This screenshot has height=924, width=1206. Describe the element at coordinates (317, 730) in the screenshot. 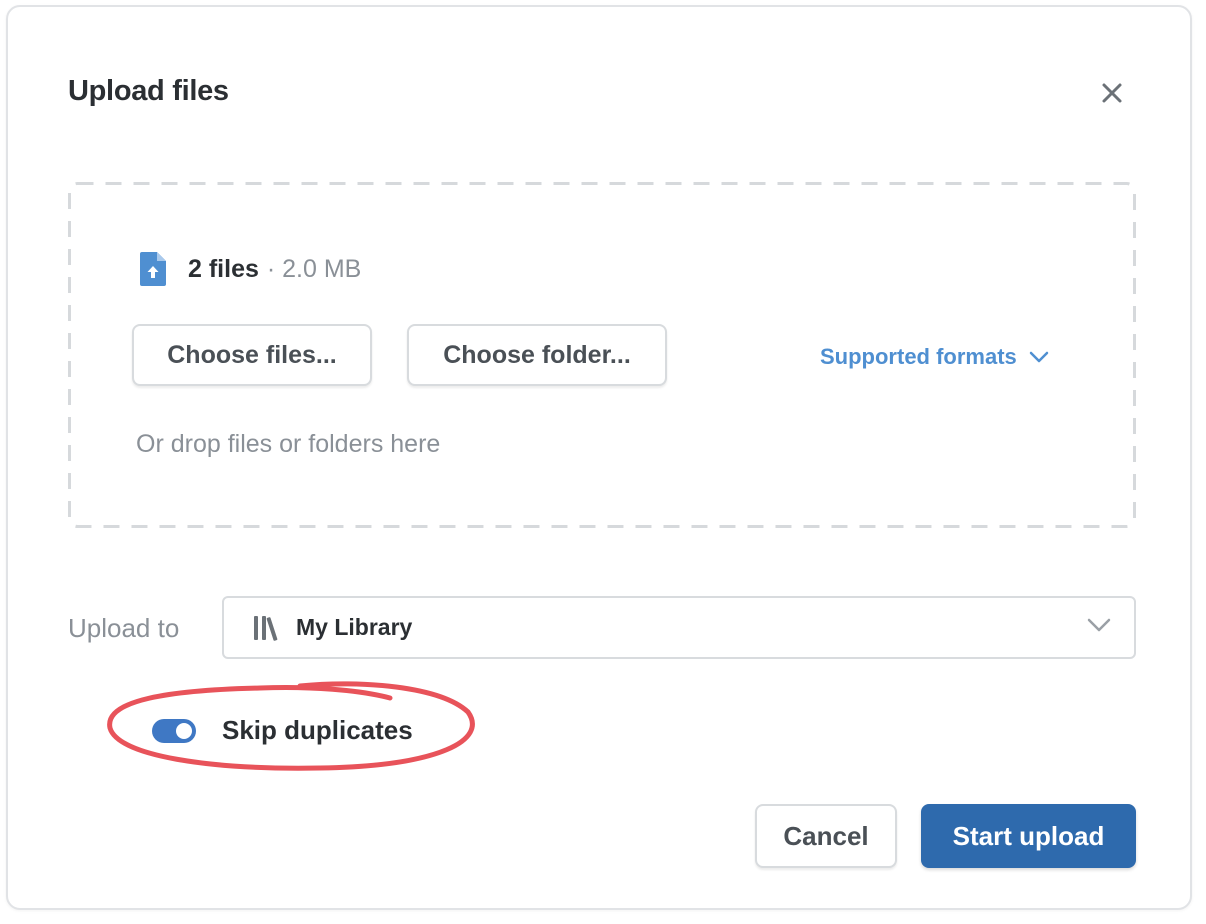

I see `skip-duplicates-label: Skip duplicates` at that location.